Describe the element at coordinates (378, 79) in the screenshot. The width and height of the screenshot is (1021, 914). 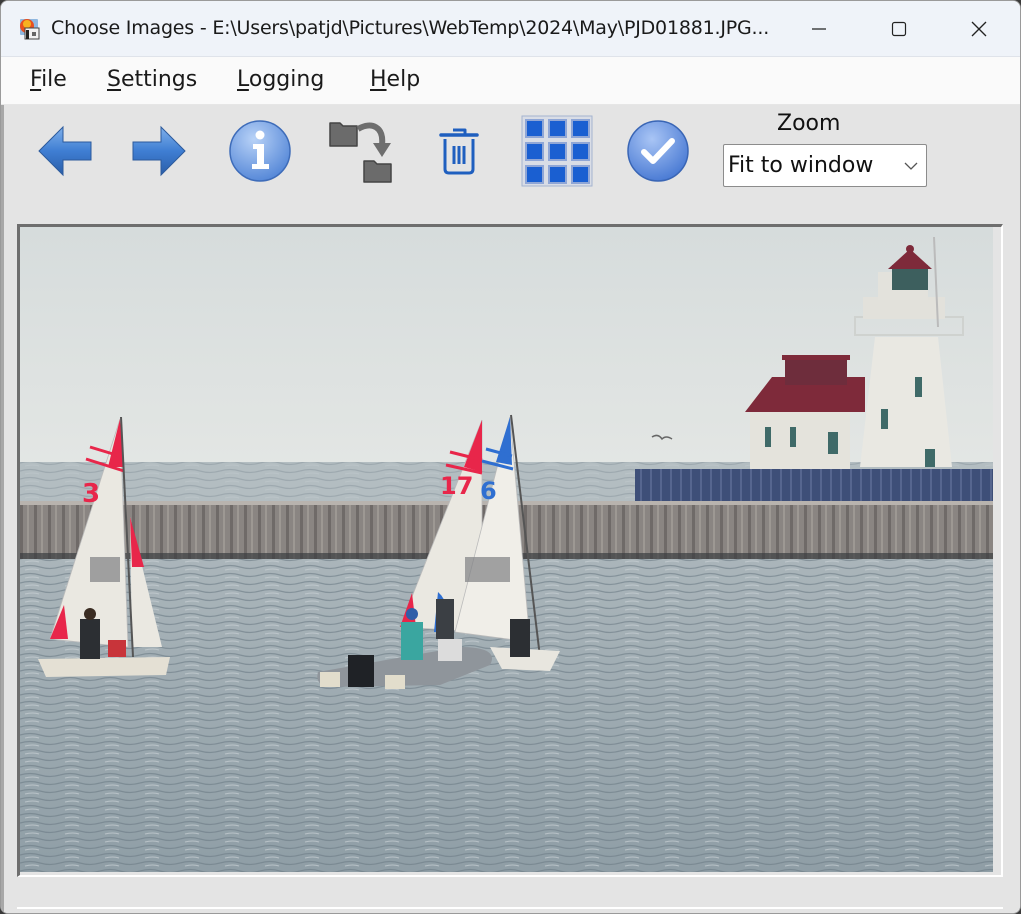
I see `menu-help-mnemonic: H` at that location.